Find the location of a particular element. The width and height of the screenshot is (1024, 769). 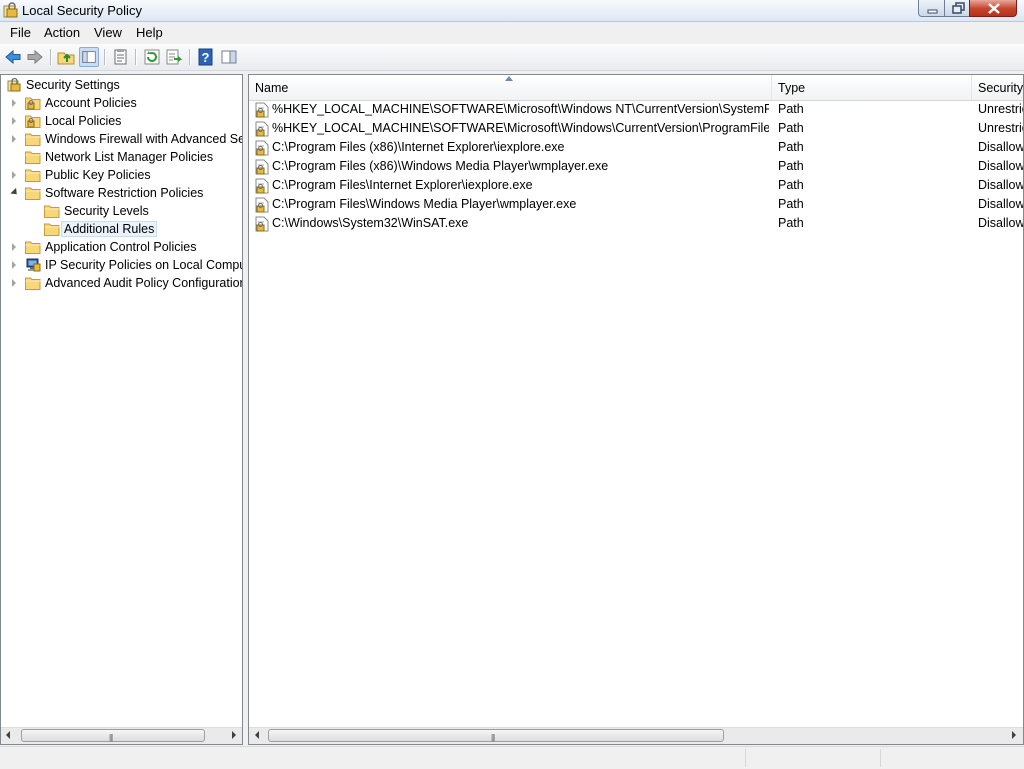

minimize-icon is located at coordinates (932, 11).